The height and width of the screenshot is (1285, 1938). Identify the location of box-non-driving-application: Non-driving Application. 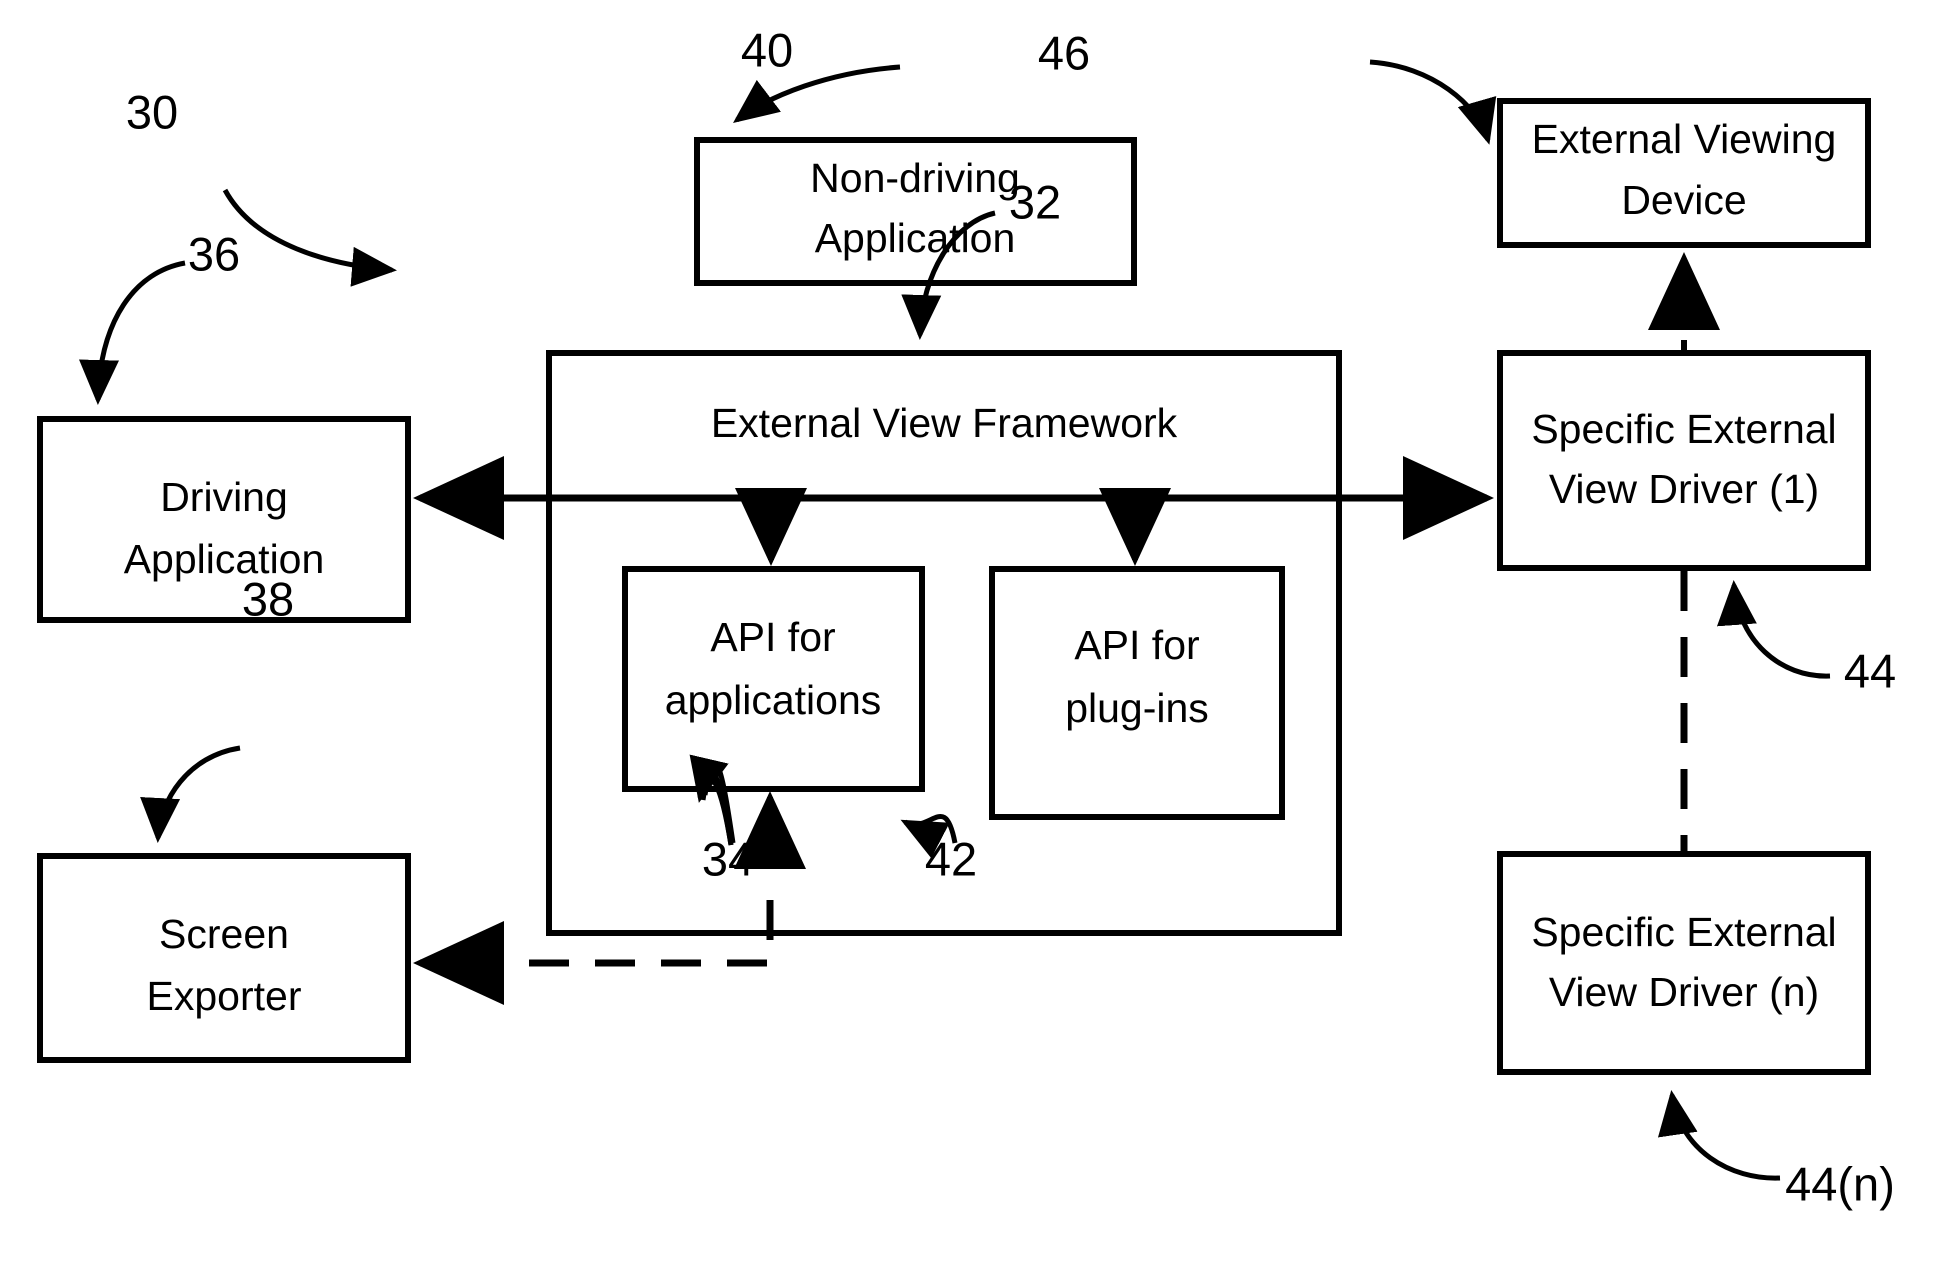
(915, 211).